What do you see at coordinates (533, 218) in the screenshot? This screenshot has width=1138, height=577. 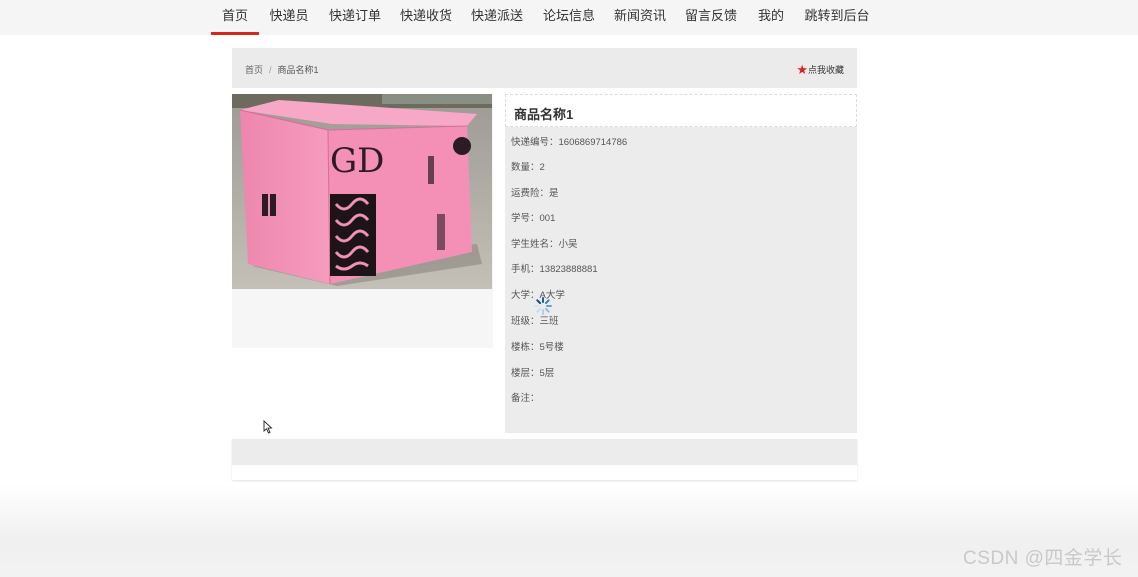 I see `field-student-id: 学号：001` at bounding box center [533, 218].